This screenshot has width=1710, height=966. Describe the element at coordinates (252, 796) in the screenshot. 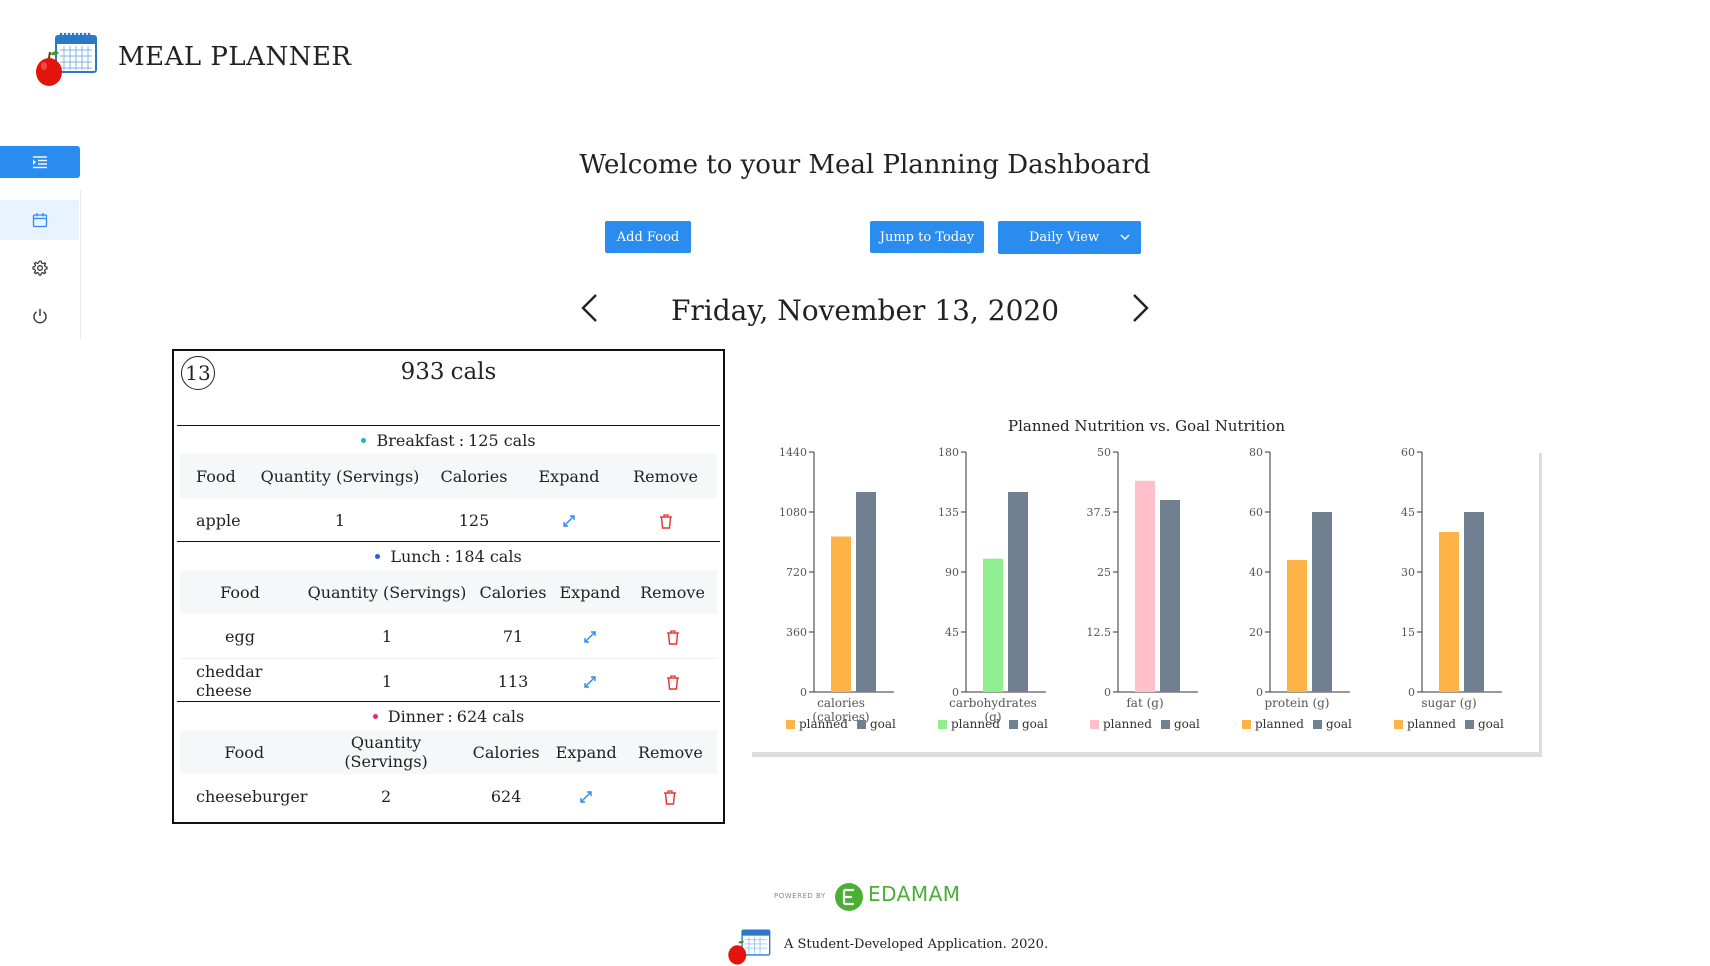

I see `food-name: cheeseburger` at that location.